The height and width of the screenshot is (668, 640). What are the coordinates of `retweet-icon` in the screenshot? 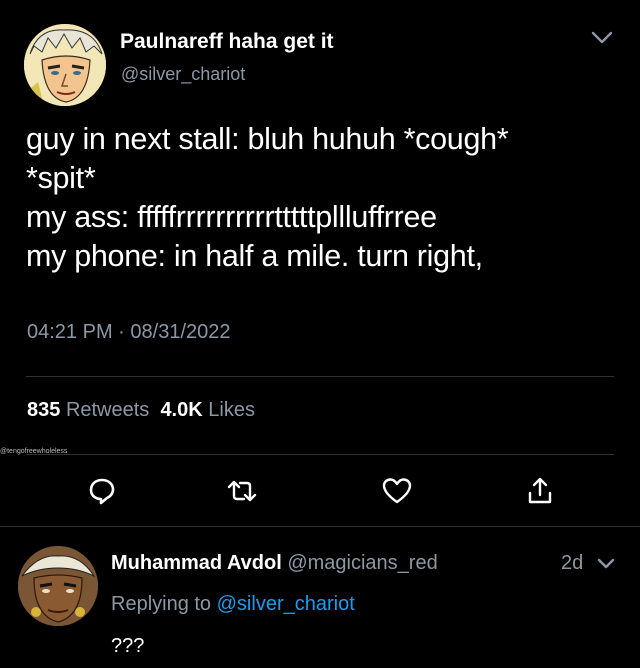 It's located at (242, 491).